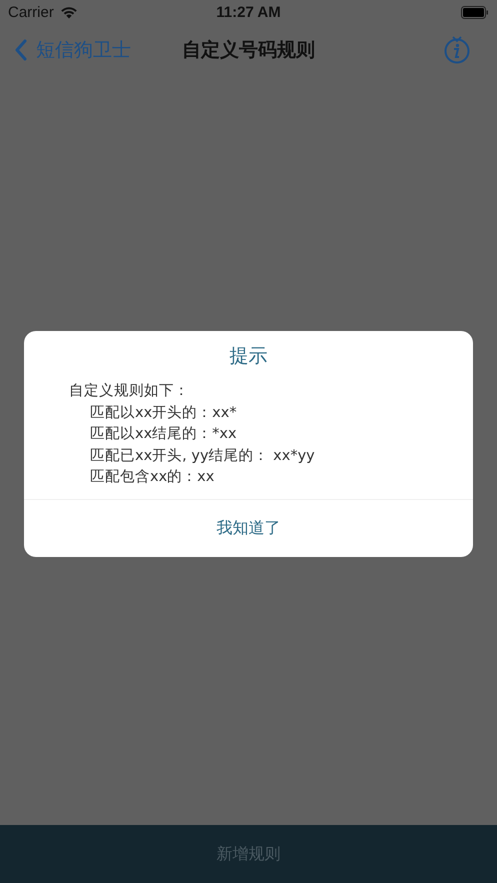 This screenshot has width=497, height=883. I want to click on nav-title: 自定义号码规则, so click(248, 50).